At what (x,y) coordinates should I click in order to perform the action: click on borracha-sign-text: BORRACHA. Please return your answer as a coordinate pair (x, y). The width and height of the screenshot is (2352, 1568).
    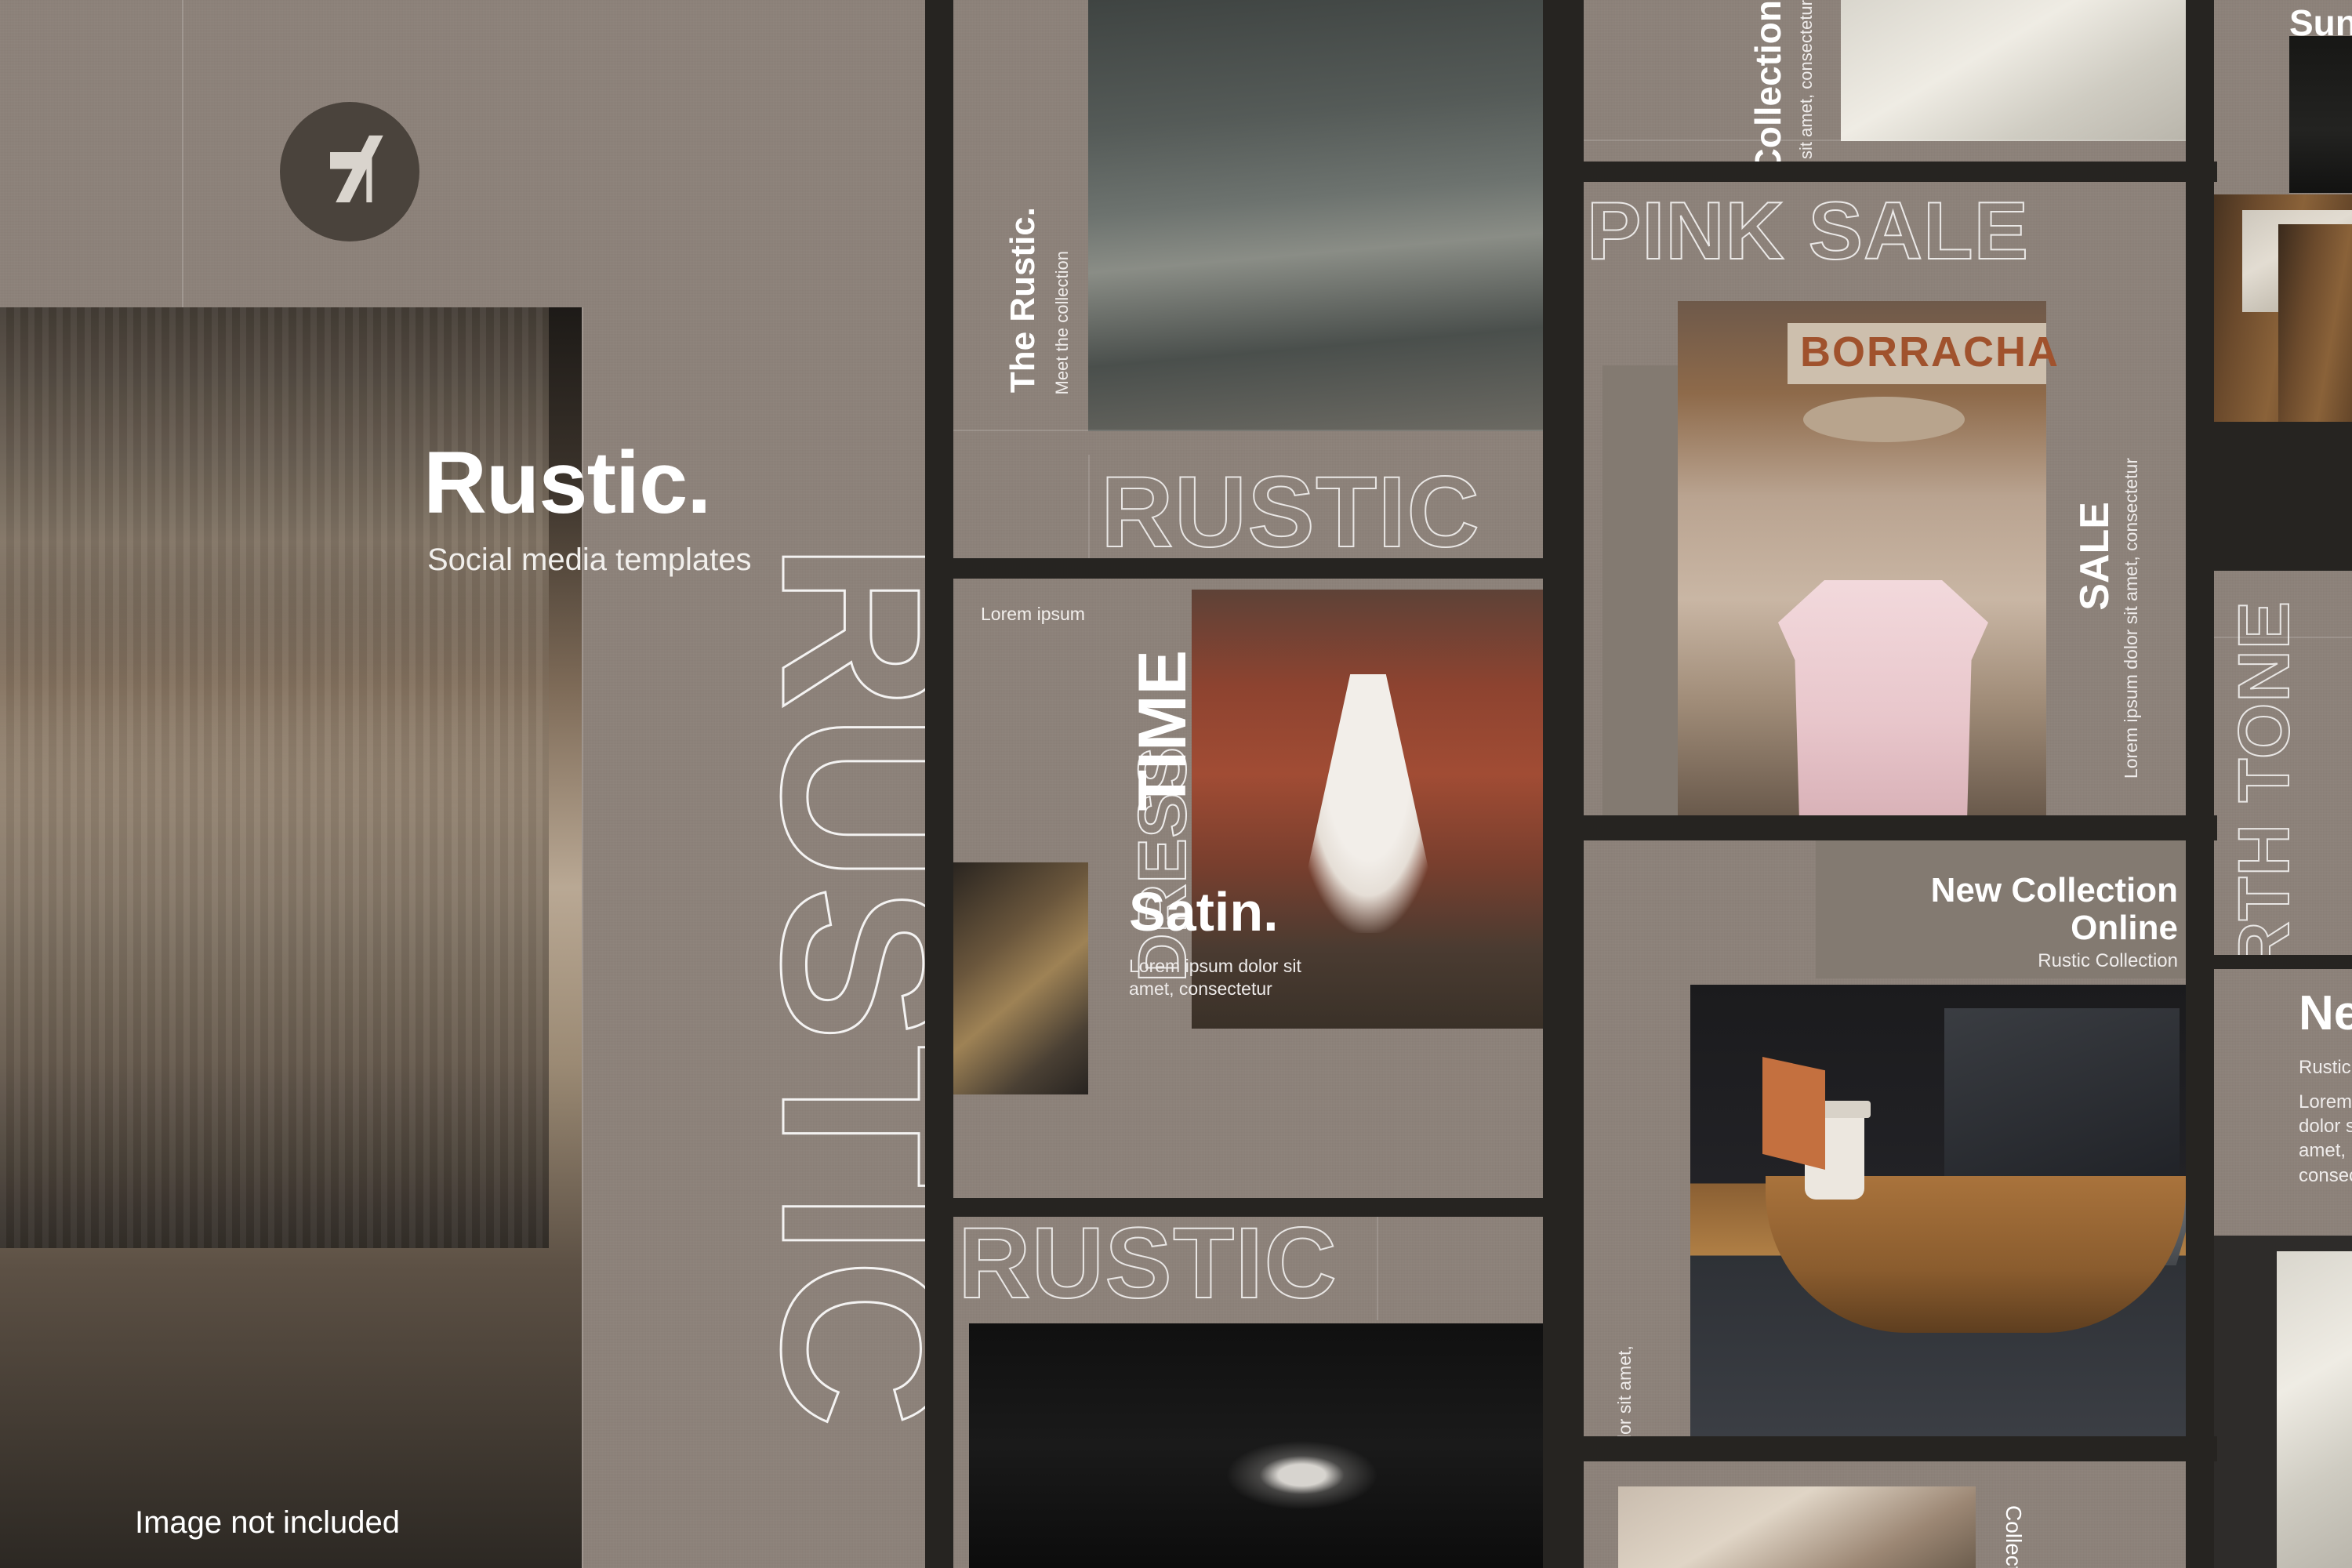
    Looking at the image, I should click on (1930, 352).